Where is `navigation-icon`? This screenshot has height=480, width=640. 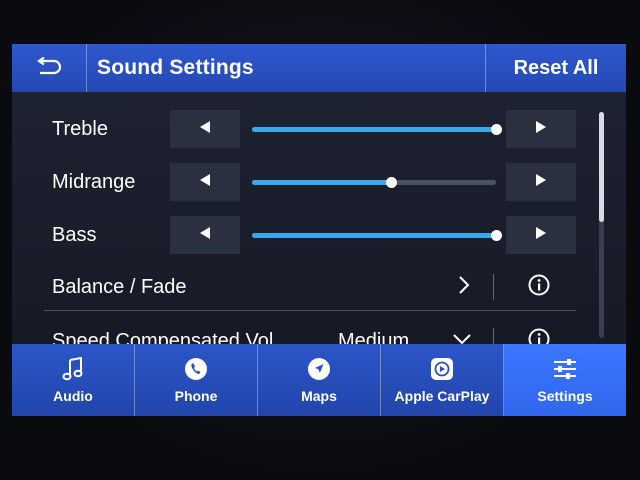 navigation-icon is located at coordinates (319, 369).